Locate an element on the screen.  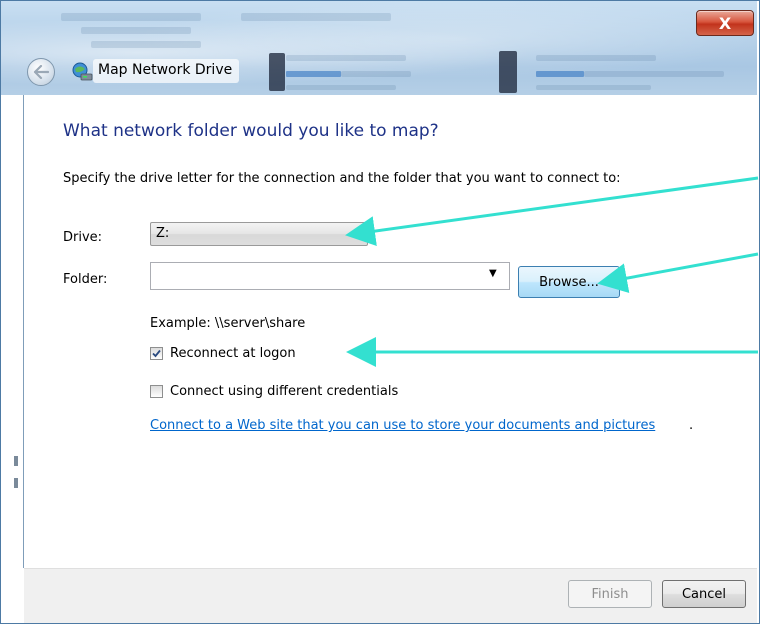
link-period: . is located at coordinates (691, 425).